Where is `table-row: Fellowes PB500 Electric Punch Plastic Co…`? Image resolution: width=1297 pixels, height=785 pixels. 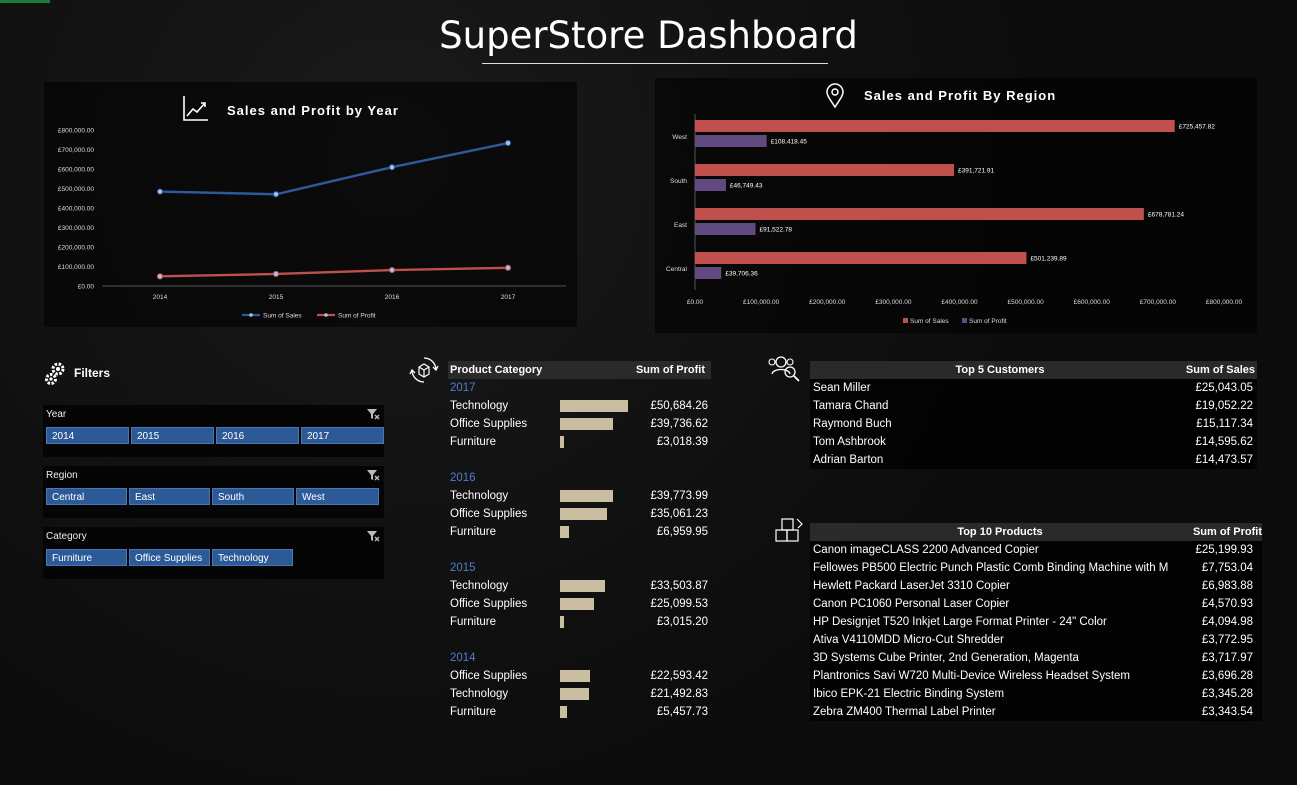
table-row: Fellowes PB500 Electric Punch Plastic Co… is located at coordinates (1036, 568).